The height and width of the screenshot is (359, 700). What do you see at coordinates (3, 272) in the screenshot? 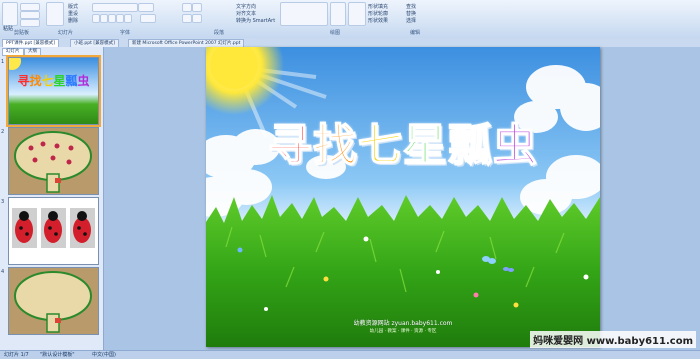
I see `thumb-number-4: 4` at bounding box center [3, 272].